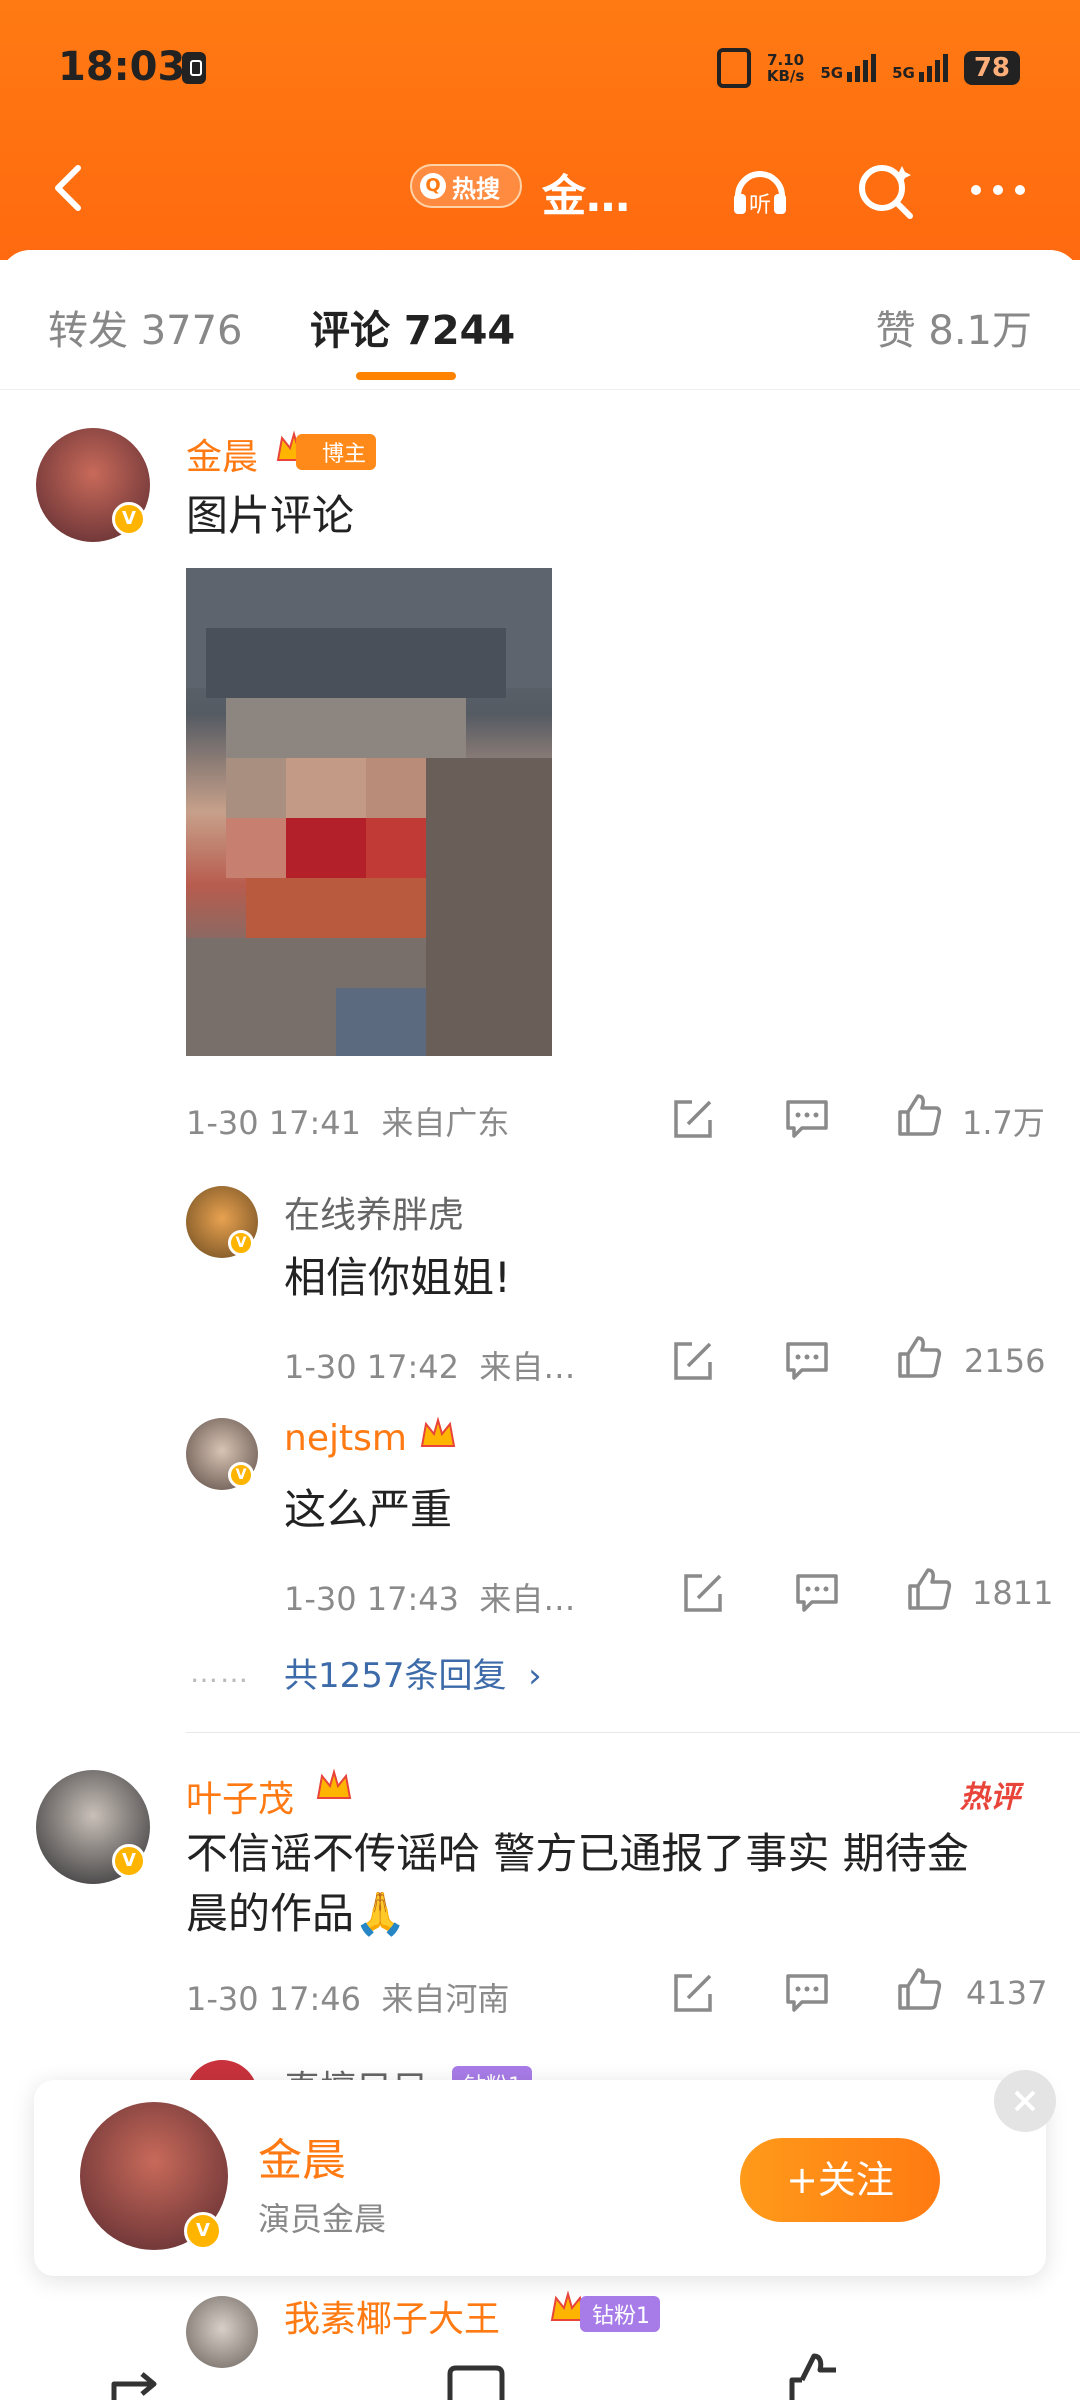 Image resolution: width=1080 pixels, height=2400 pixels. What do you see at coordinates (1007, 1993) in the screenshot?
I see `like-count: 4137` at bounding box center [1007, 1993].